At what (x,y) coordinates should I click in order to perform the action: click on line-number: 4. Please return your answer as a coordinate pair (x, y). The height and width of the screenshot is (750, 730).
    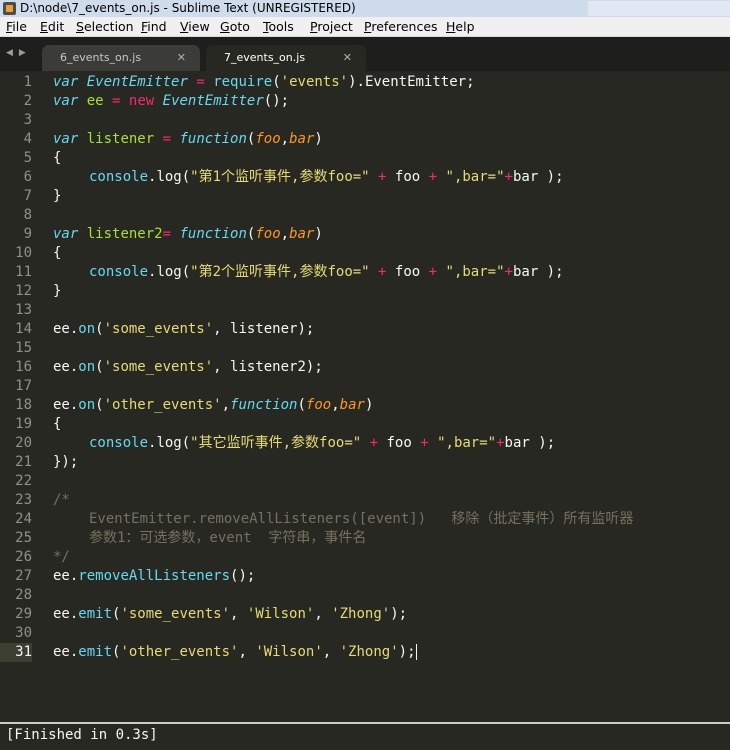
    Looking at the image, I should click on (27, 139).